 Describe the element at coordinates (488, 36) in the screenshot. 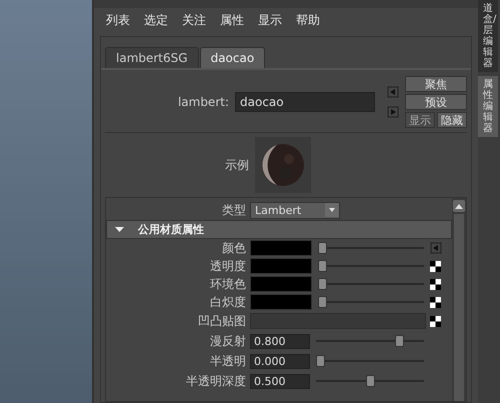

I see `side-tab: 道盒/层编辑器` at that location.